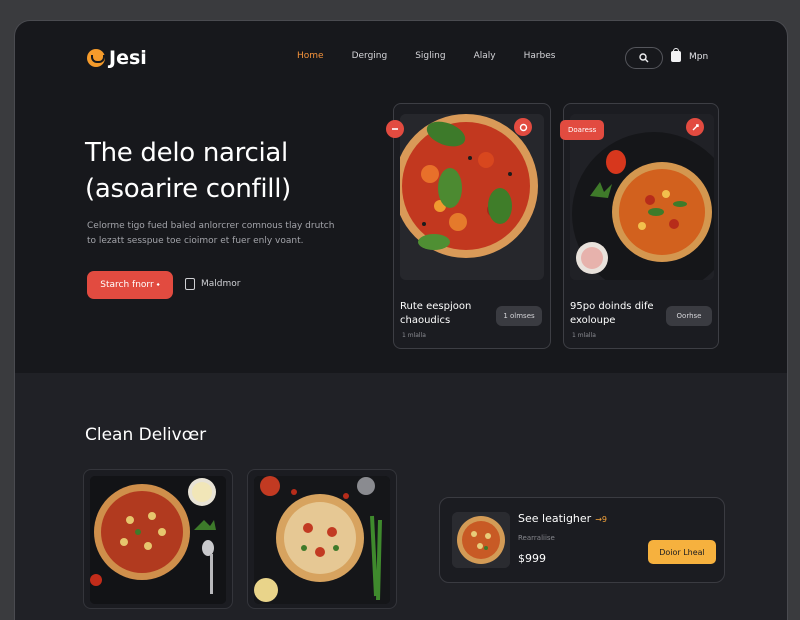 Image resolution: width=800 pixels, height=620 pixels. I want to click on hero-title-line-1: The delo narcial, so click(186, 153).